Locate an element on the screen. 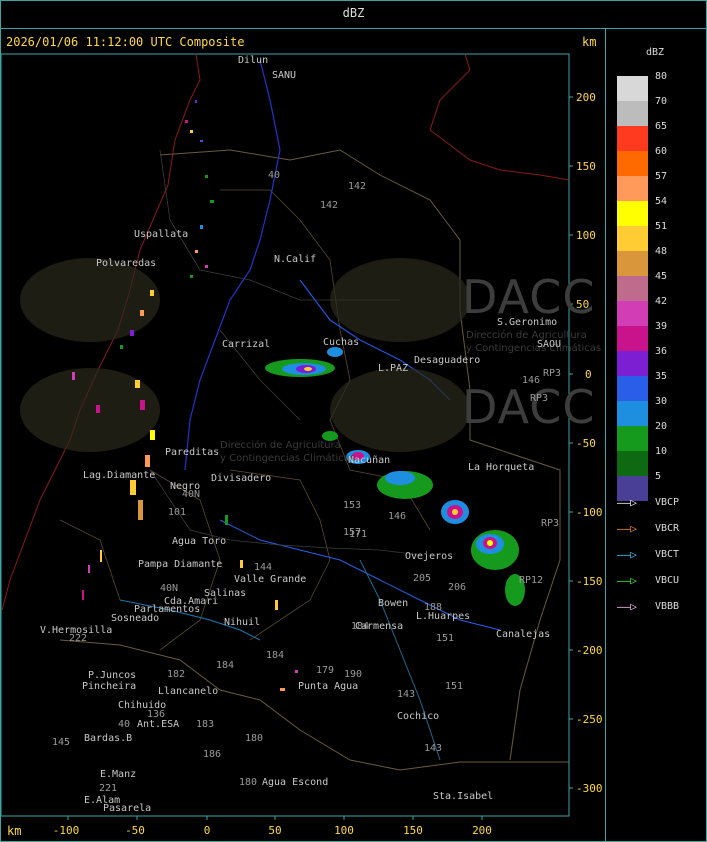 The image size is (707, 842). place-label: Bowen is located at coordinates (393, 603).